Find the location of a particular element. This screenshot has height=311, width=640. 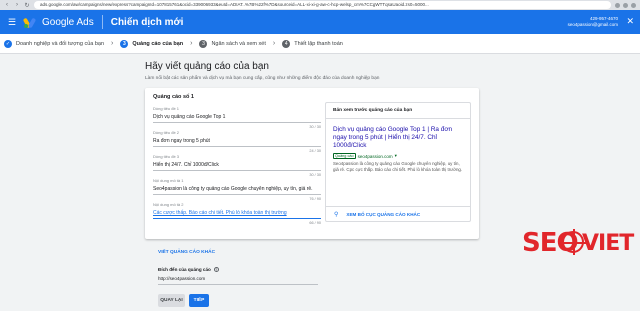

seoviet-watermark-logo: SEO VIET is located at coordinates (581, 245).